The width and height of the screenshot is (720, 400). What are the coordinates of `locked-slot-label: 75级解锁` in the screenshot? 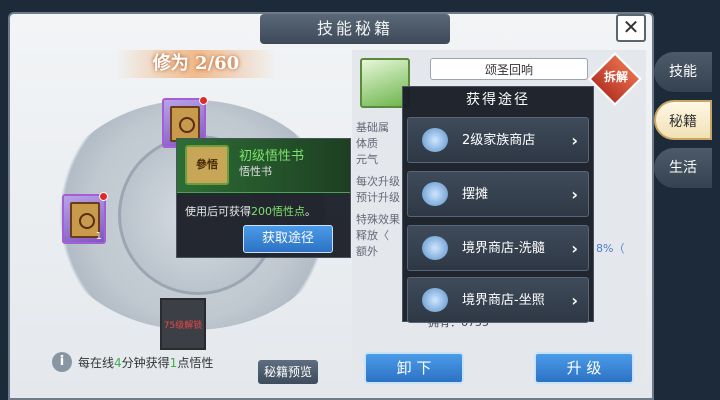 It's located at (183, 326).